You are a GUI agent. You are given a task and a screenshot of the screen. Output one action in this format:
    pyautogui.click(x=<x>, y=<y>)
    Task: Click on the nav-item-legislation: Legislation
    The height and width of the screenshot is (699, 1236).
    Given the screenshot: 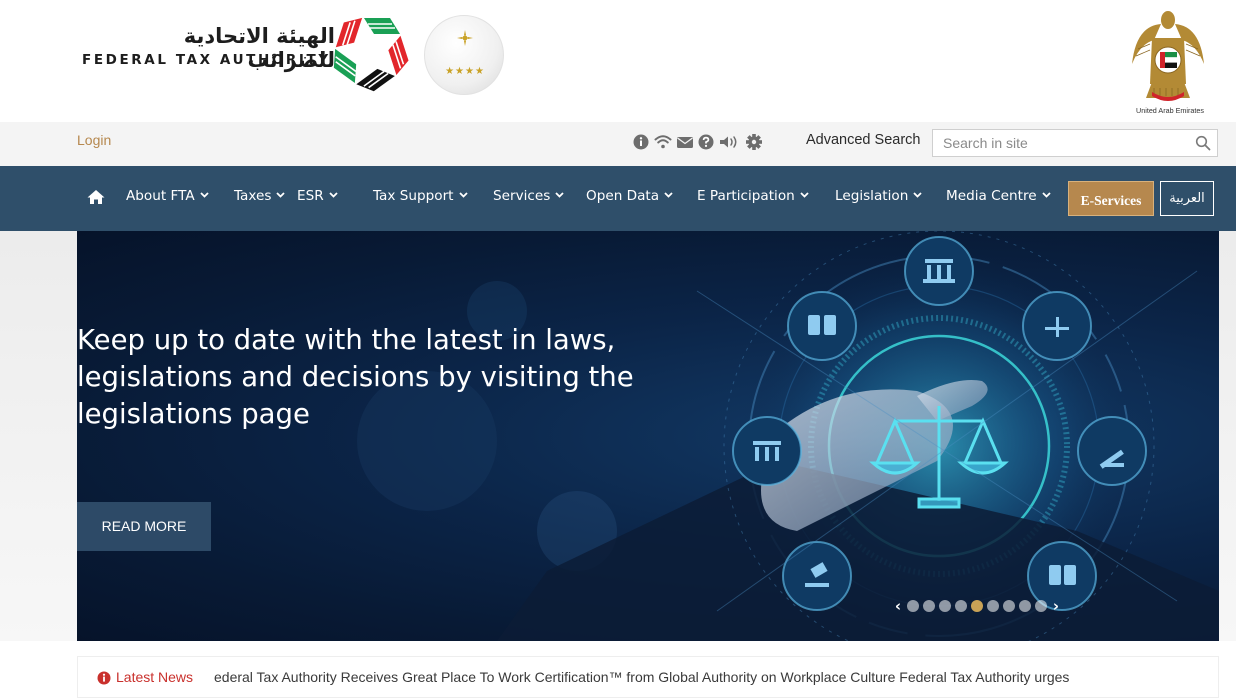 What is the action you would take?
    pyautogui.click(x=878, y=196)
    